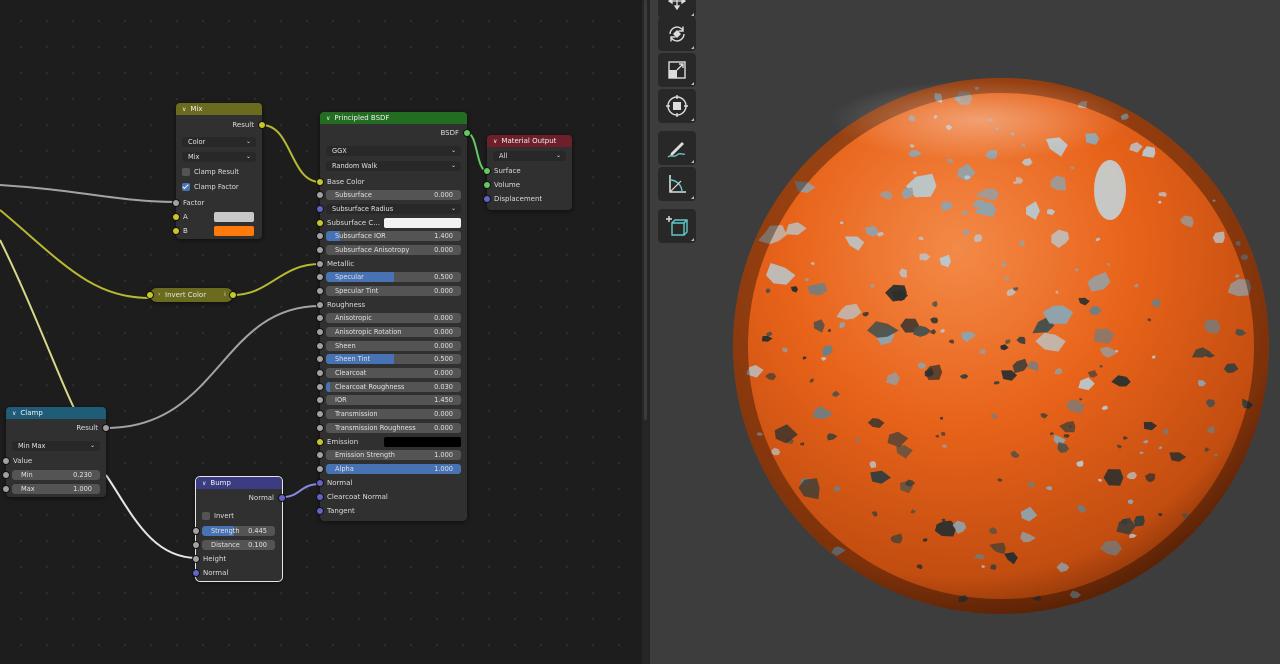 This screenshot has height=664, width=1280. Describe the element at coordinates (159, 295) in the screenshot. I see `expand-chevron-icon: ›` at that location.